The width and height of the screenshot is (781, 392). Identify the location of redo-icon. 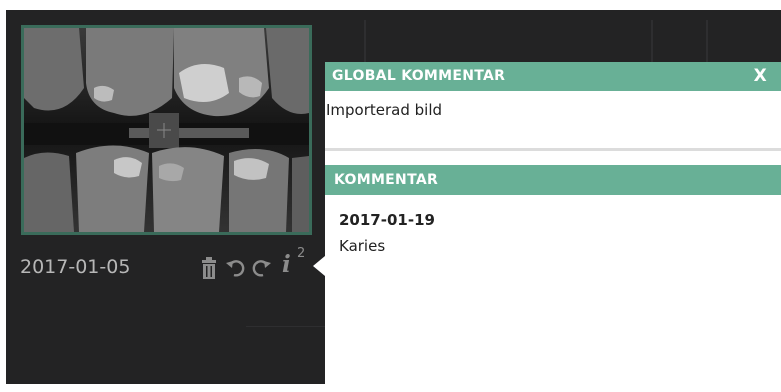
(261, 267).